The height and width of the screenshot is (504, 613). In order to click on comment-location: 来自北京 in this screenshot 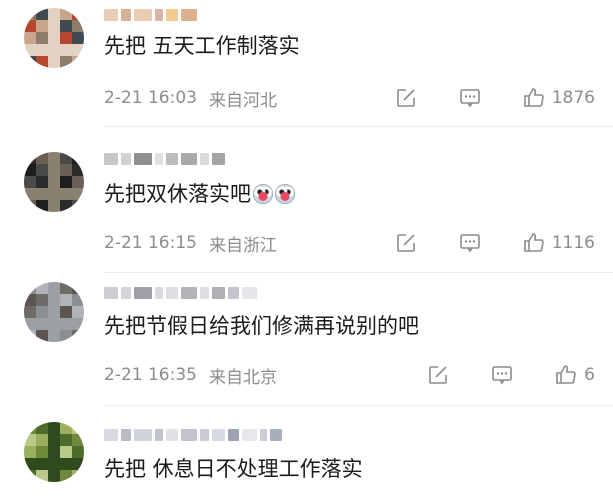, I will do `click(242, 377)`.